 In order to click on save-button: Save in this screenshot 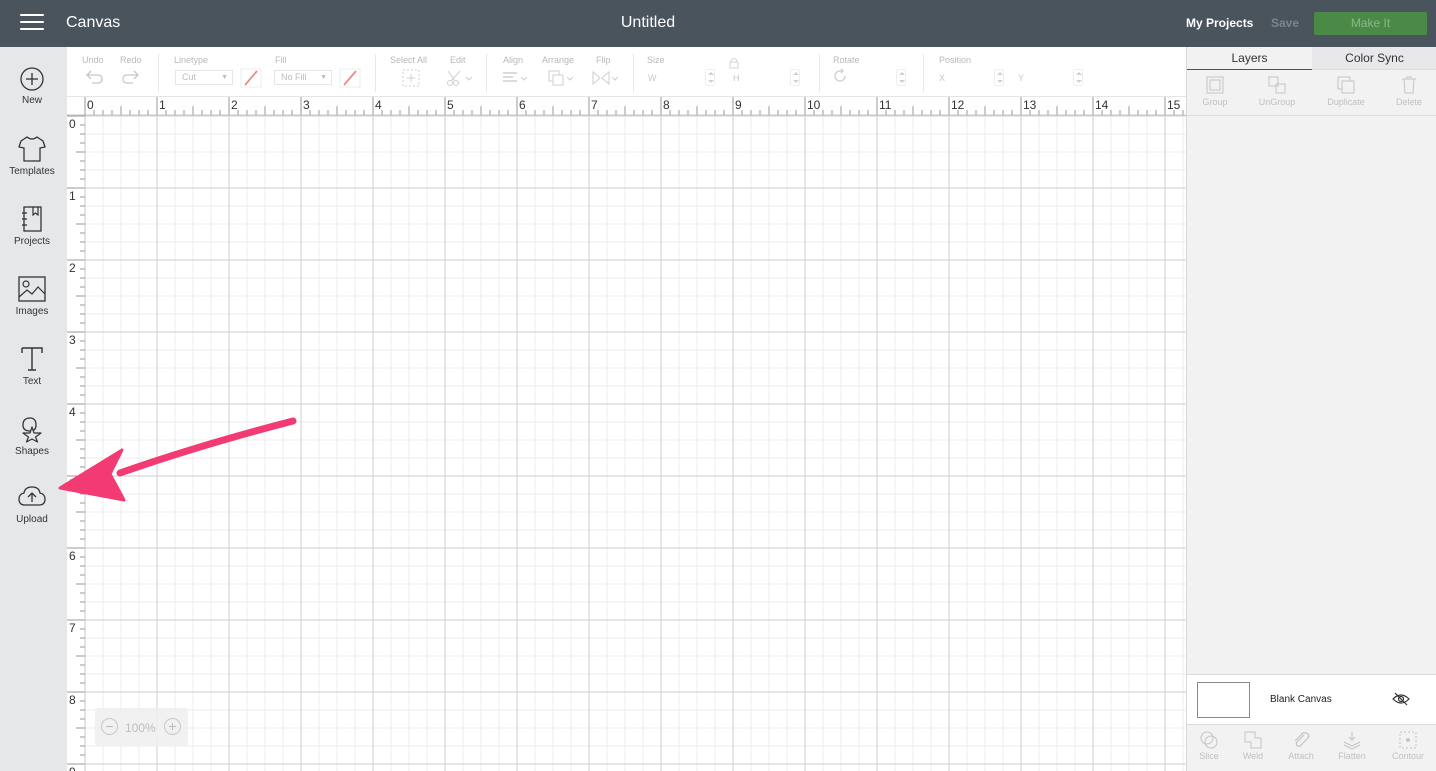, I will do `click(1285, 23)`.